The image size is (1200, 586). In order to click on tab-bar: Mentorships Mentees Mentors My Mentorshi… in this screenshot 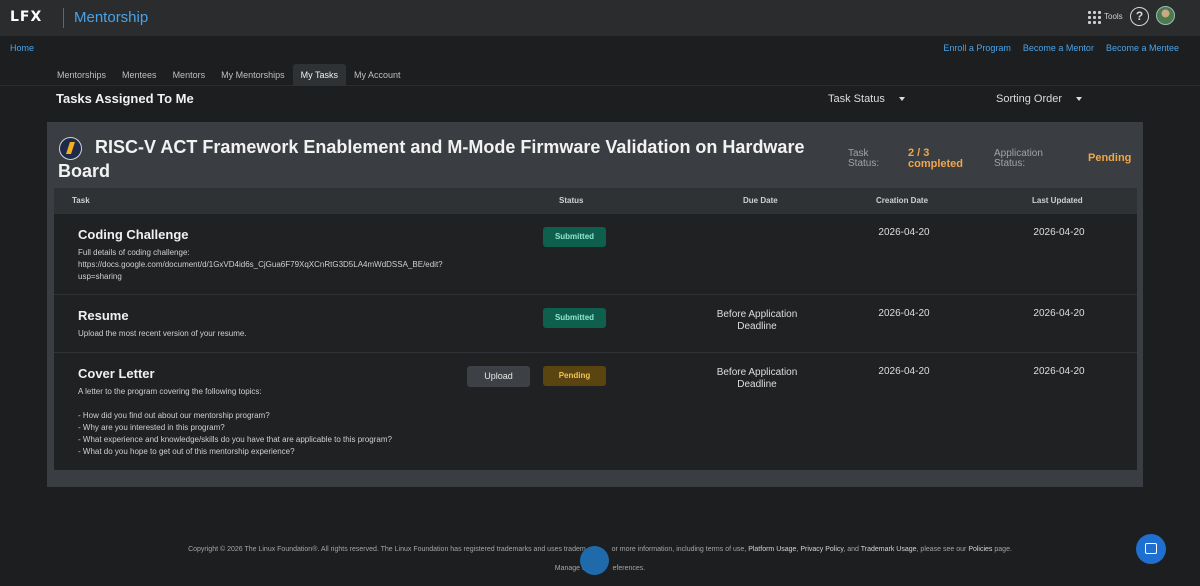, I will do `click(228, 75)`.